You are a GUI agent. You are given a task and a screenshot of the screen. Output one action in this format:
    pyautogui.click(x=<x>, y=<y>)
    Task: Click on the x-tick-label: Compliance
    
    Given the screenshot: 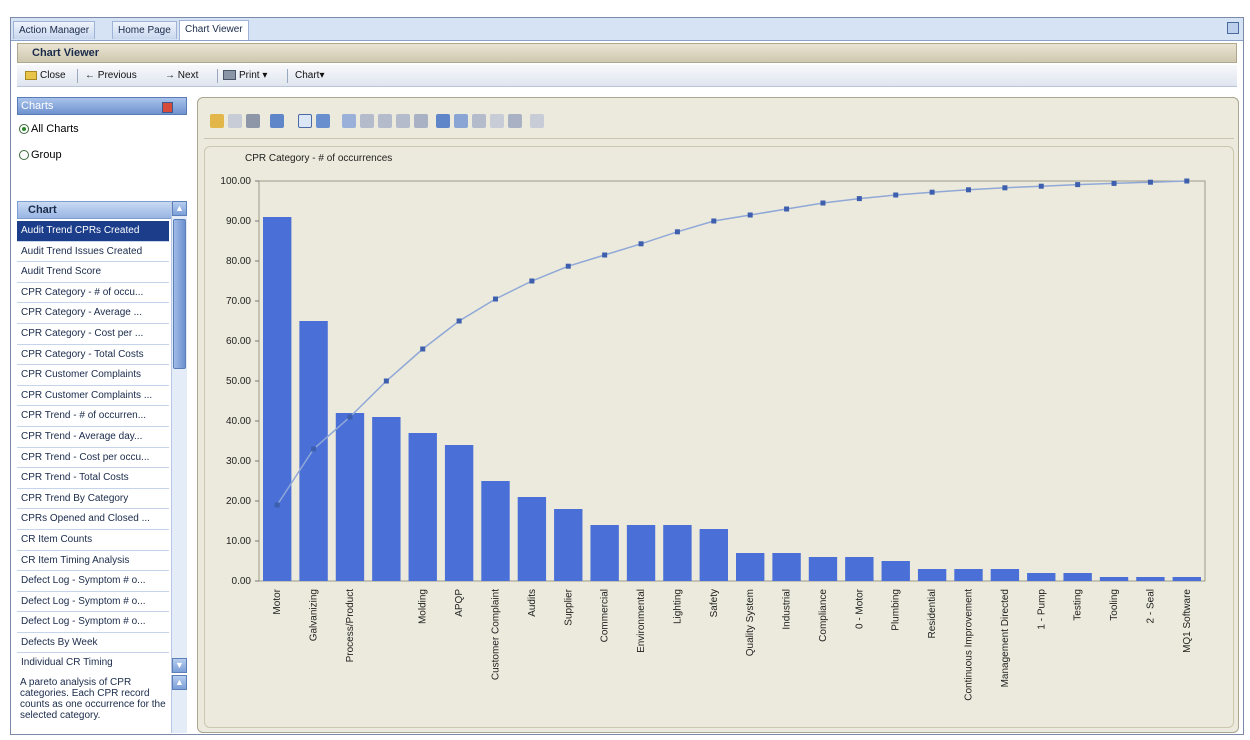 What is the action you would take?
    pyautogui.click(x=823, y=615)
    